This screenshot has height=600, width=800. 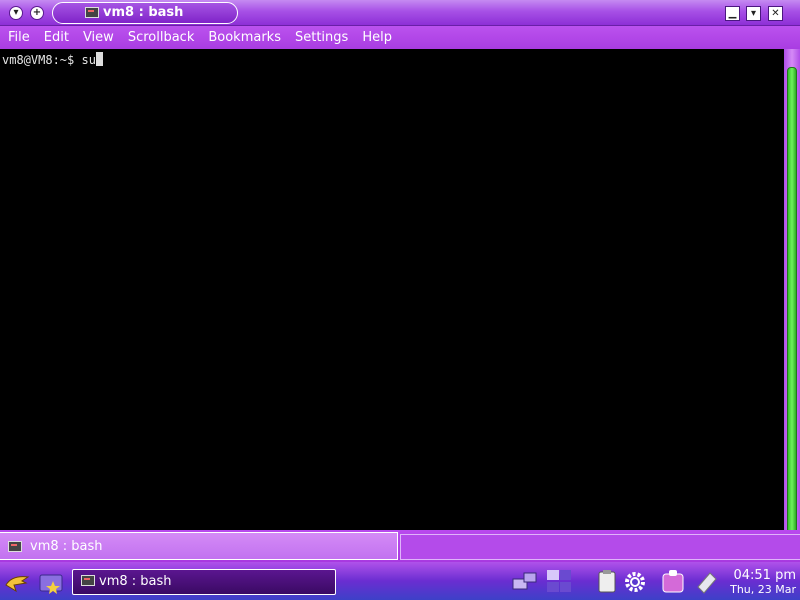 I want to click on network-icon, so click(x=525, y=582).